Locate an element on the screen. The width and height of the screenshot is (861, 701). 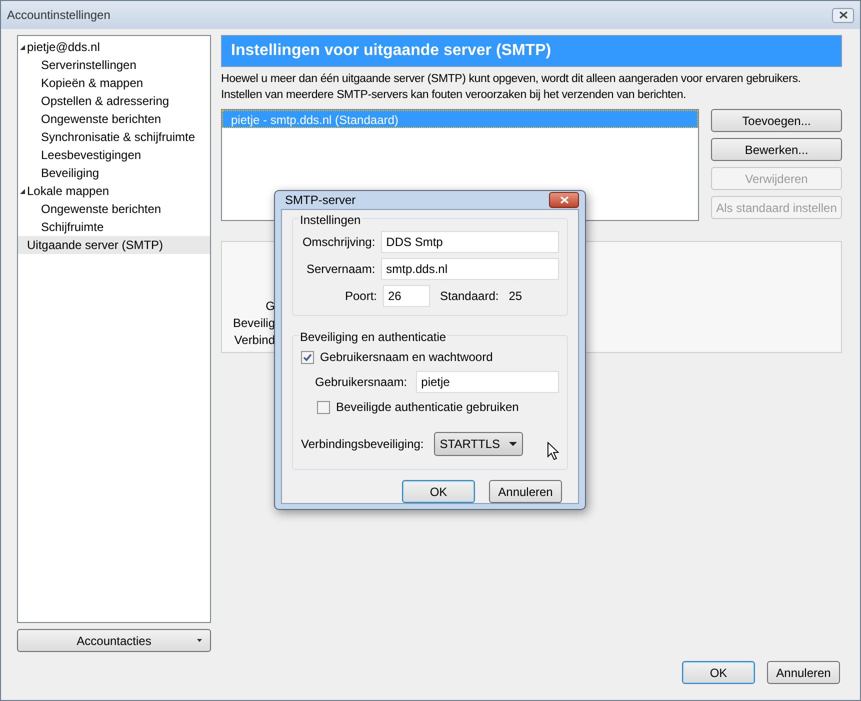
tree-item: Synchronisatie & schijfruimte is located at coordinates (114, 137).